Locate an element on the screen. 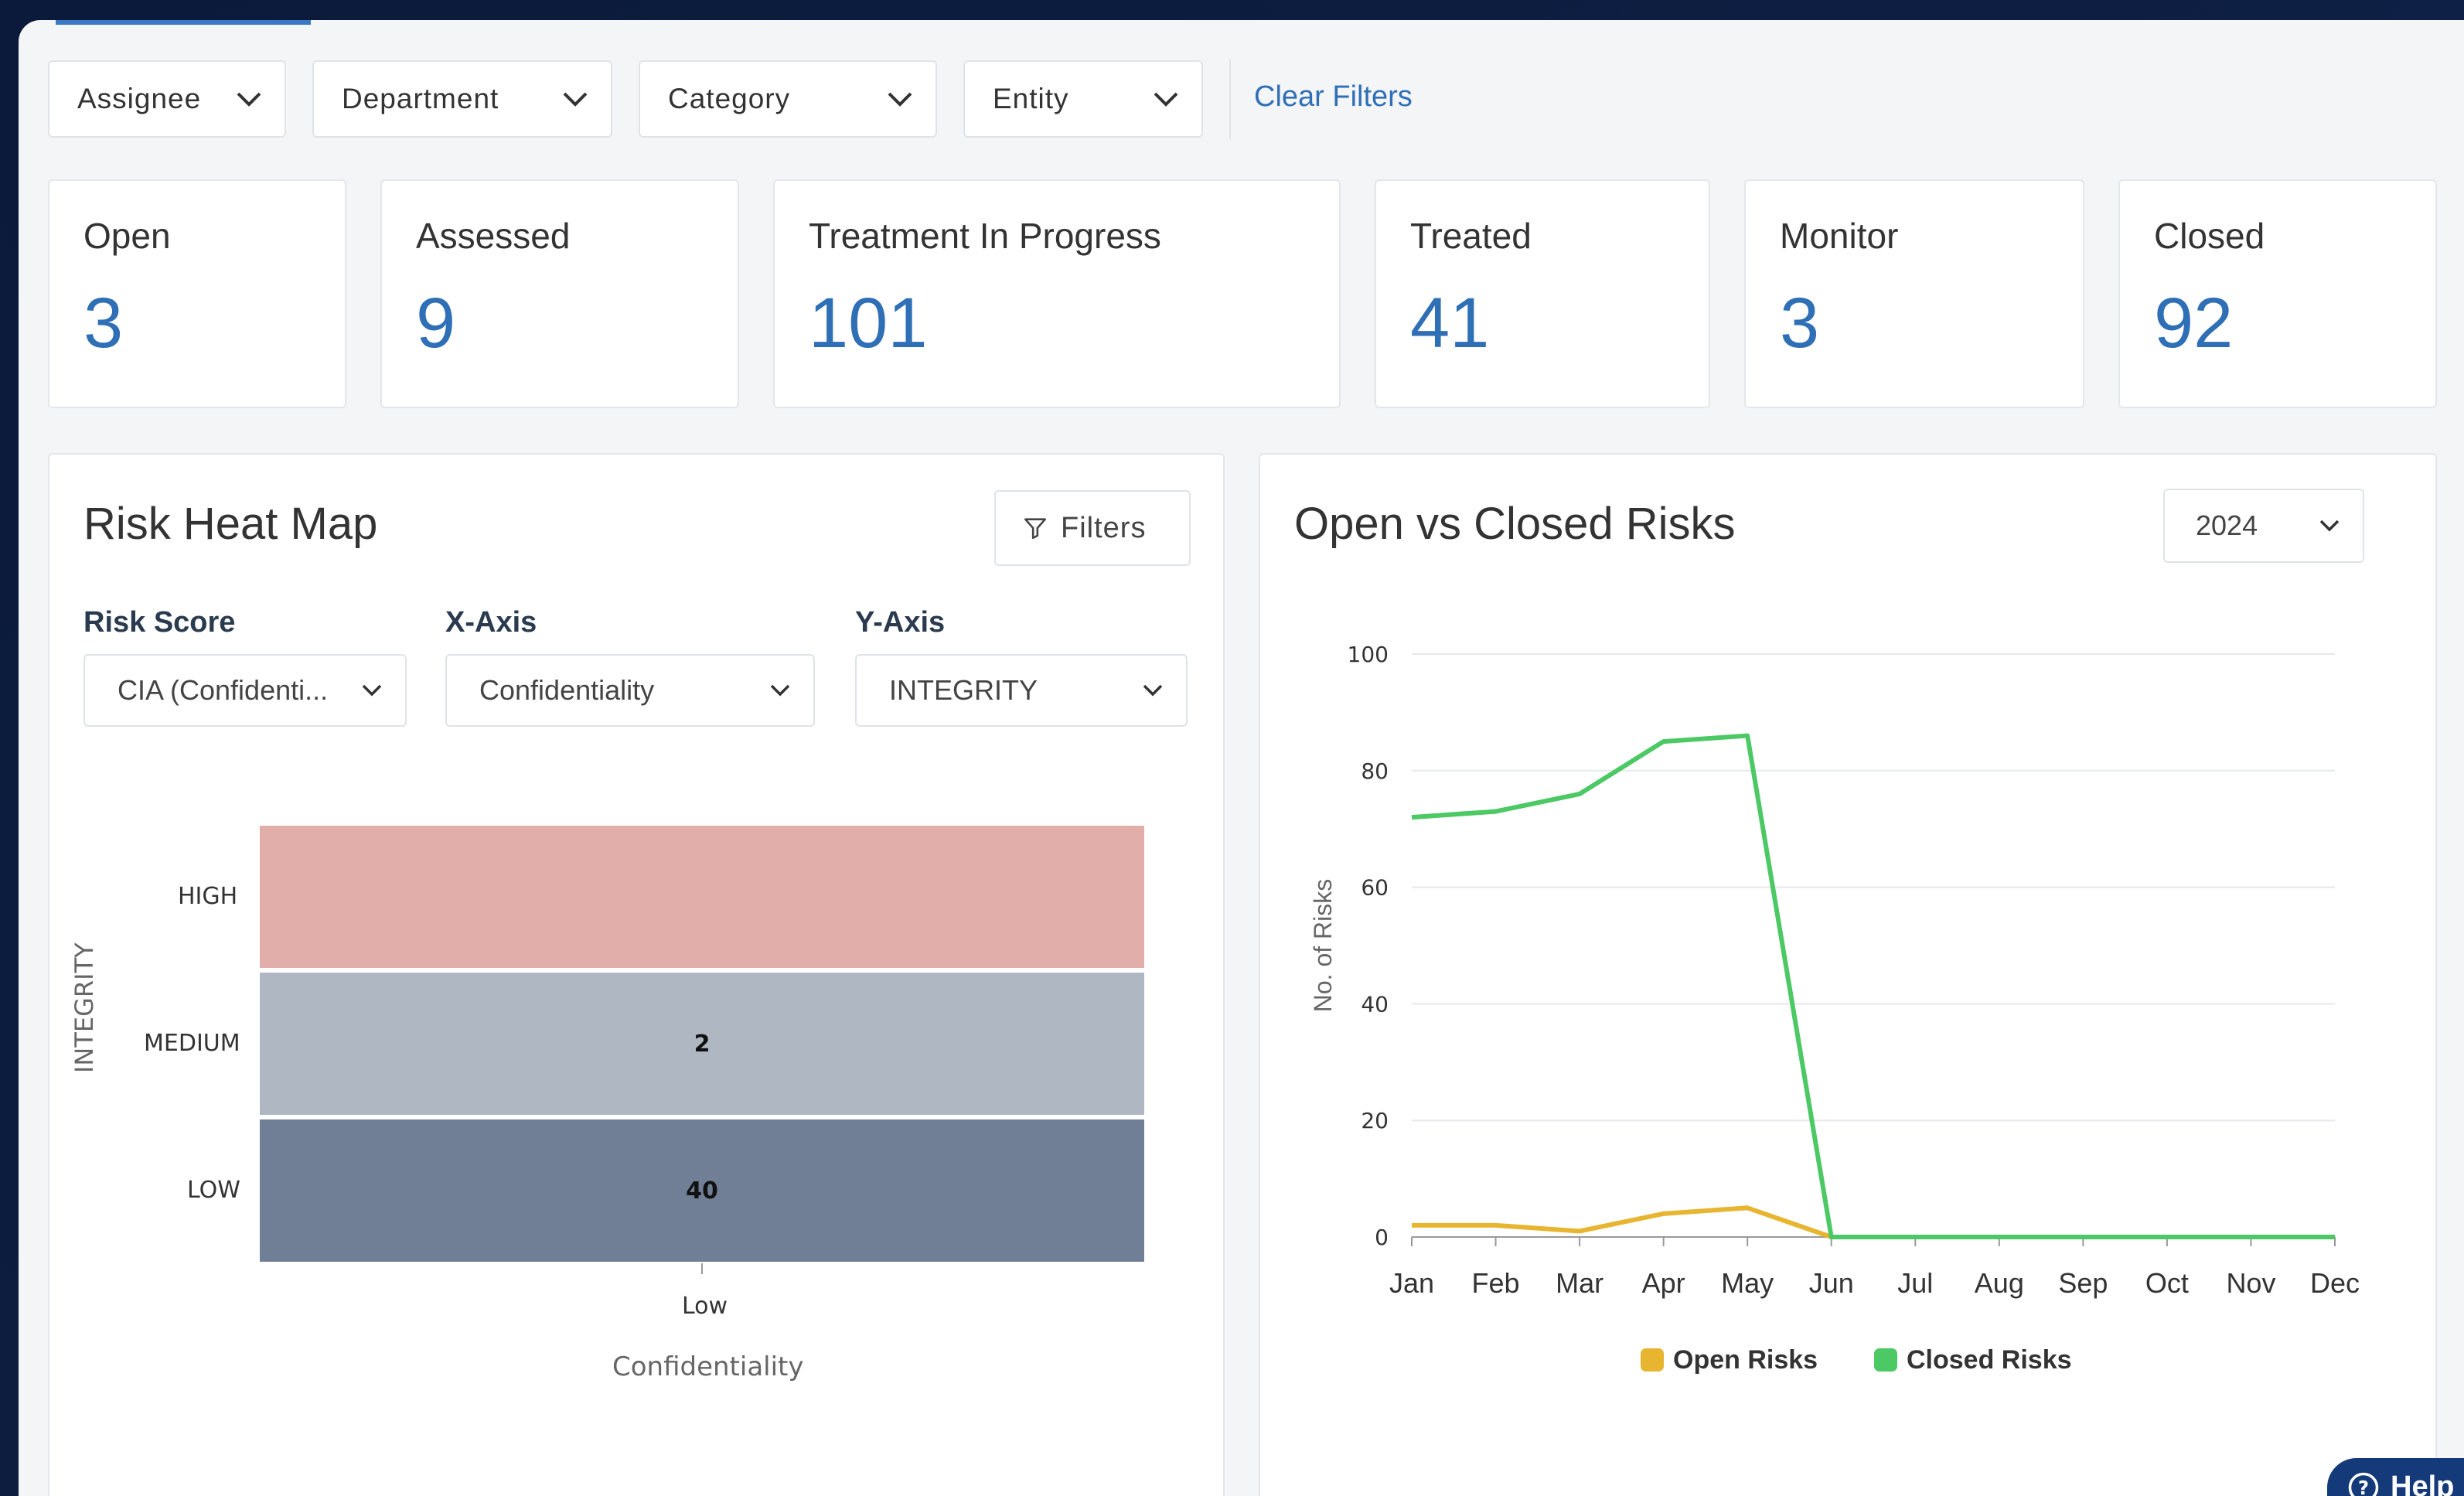 The image size is (2464, 1496). heat-map-x-category: Low is located at coordinates (705, 1306).